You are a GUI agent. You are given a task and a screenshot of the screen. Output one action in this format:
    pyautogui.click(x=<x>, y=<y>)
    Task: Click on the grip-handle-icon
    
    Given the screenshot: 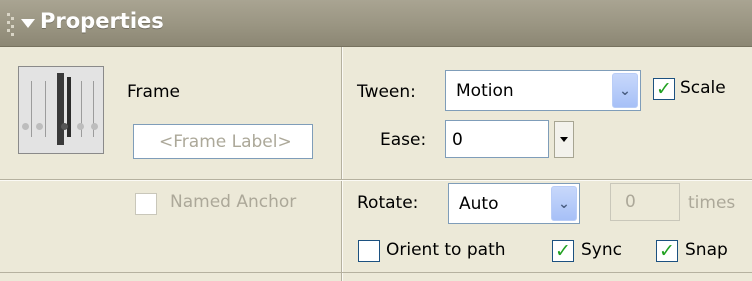 What is the action you would take?
    pyautogui.click(x=11, y=24)
    